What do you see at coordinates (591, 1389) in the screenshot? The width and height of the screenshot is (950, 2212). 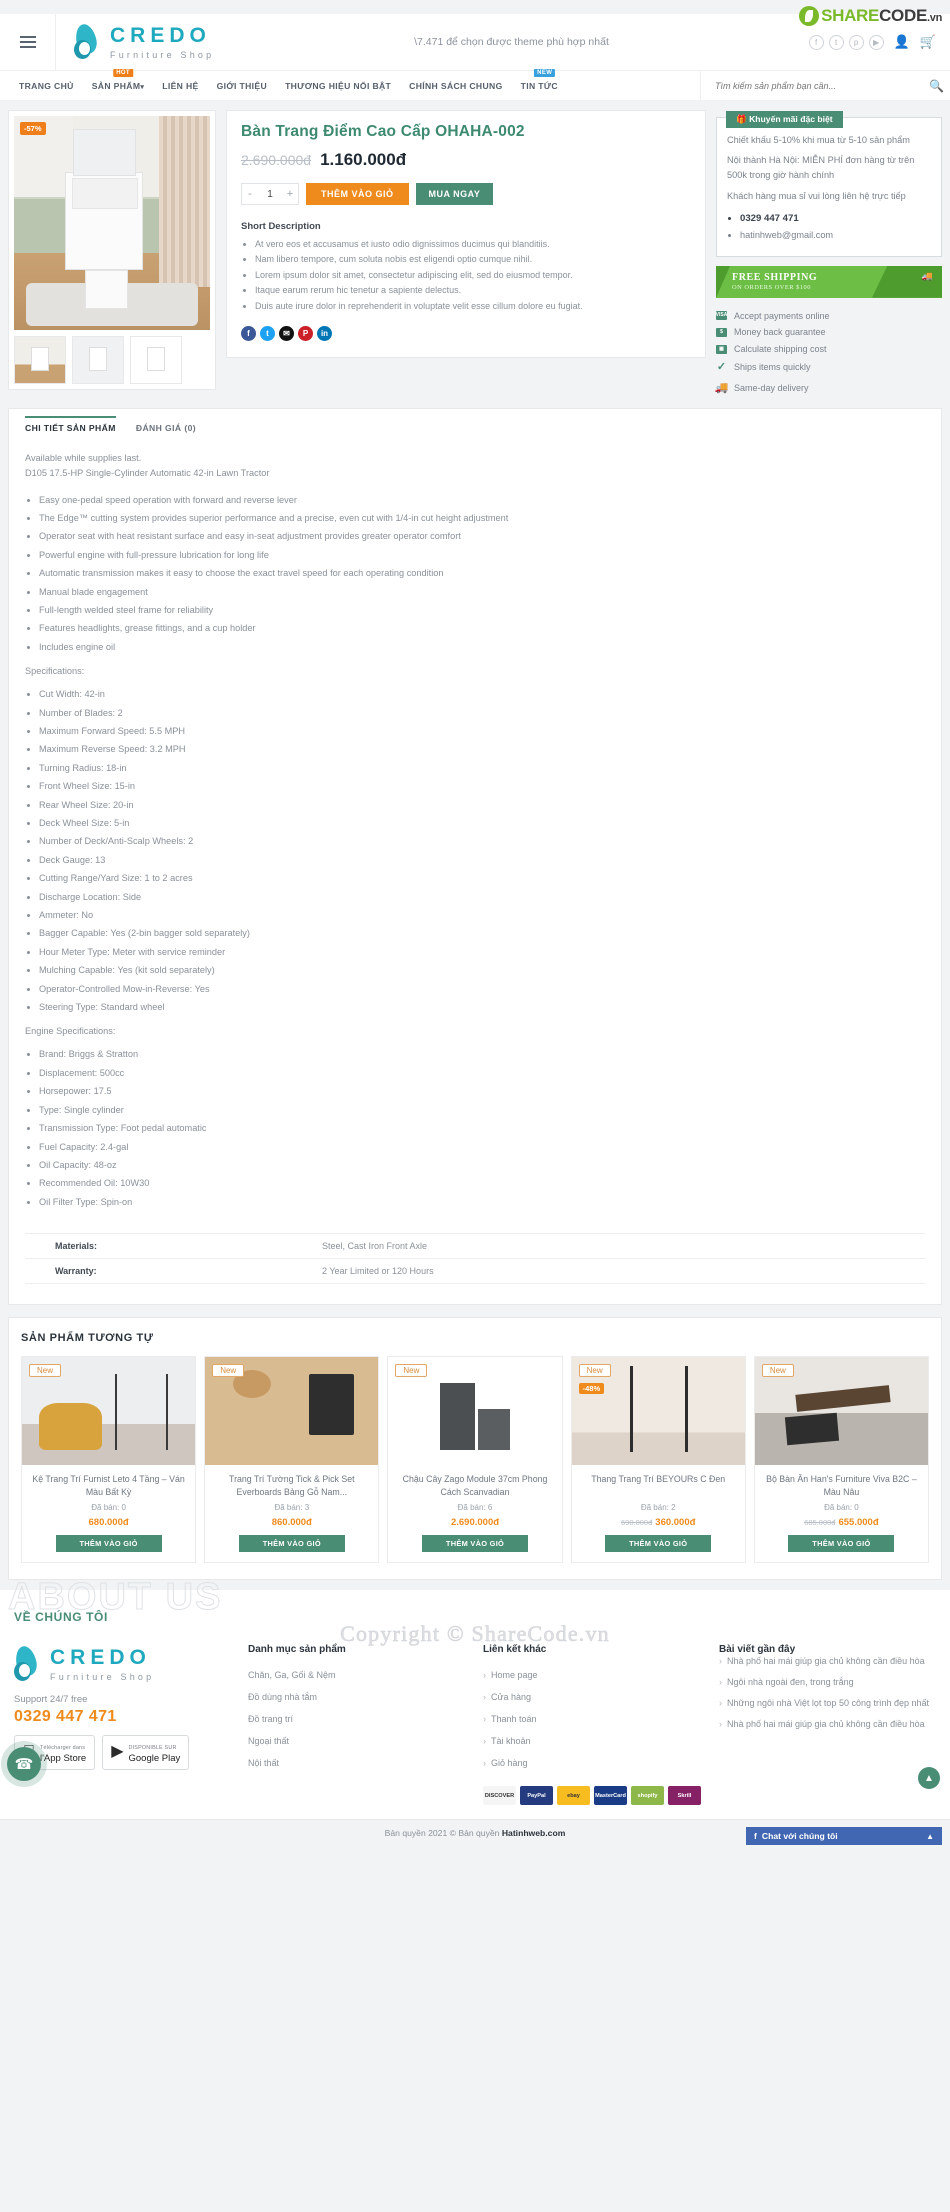 I see `sale-badge: -48%` at bounding box center [591, 1389].